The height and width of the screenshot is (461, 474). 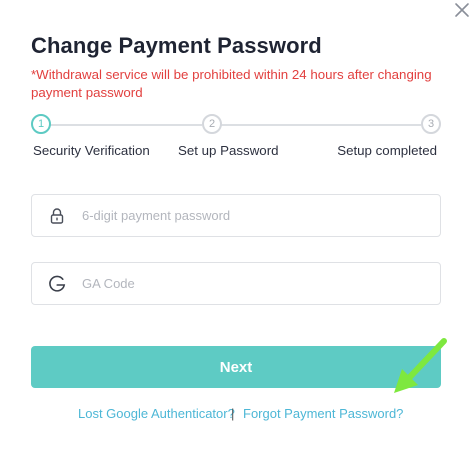 I want to click on google-g-icon, so click(x=57, y=284).